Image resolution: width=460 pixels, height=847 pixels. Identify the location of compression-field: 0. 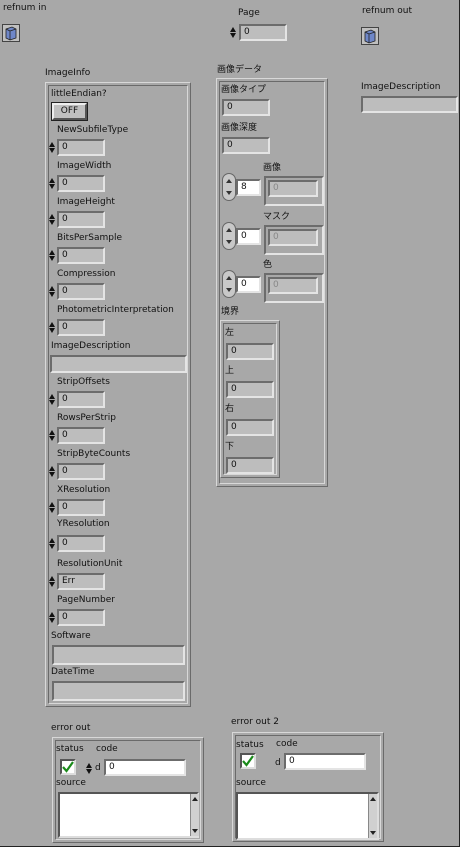
(81, 291).